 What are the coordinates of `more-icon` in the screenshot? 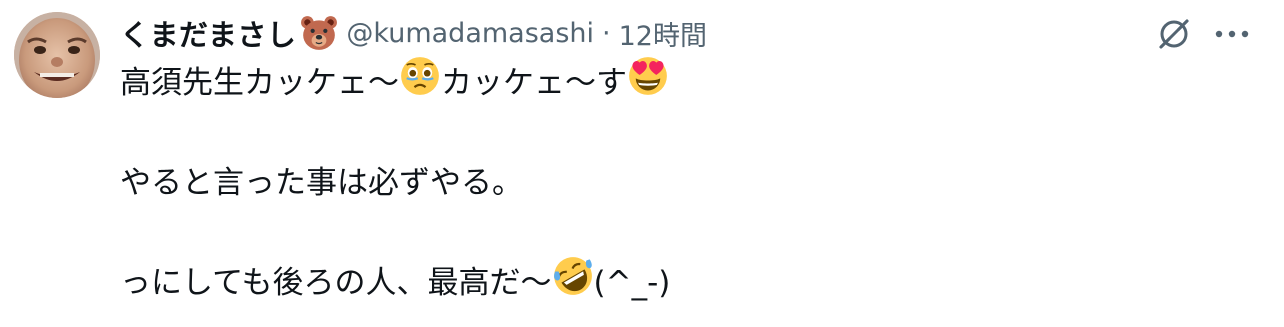 It's located at (1232, 34).